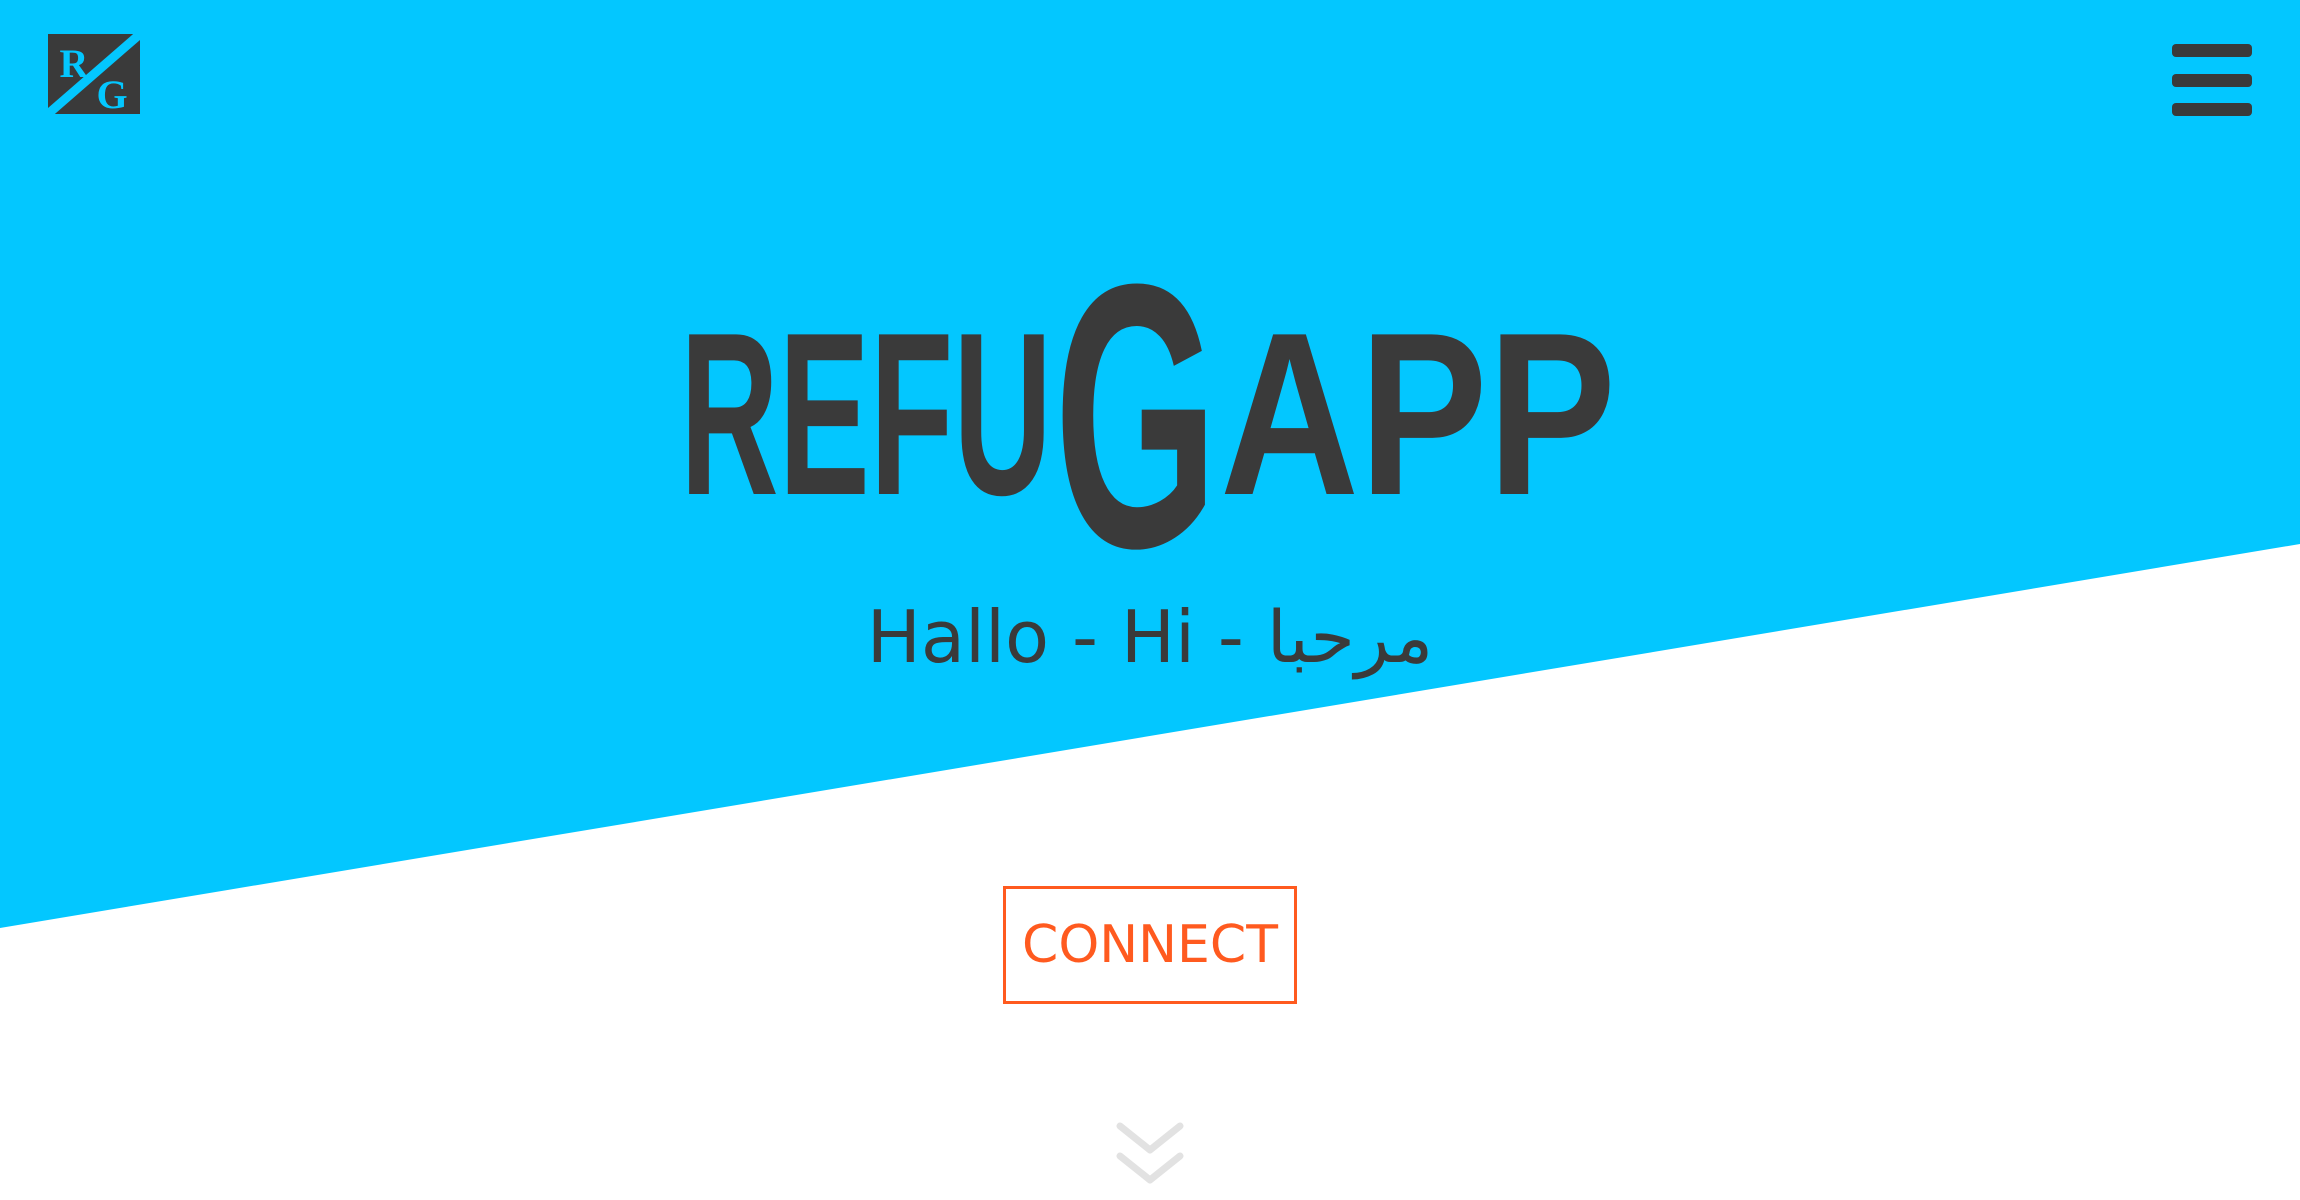 The height and width of the screenshot is (1200, 2300). I want to click on double-chevron-down-icon, so click(1150, 1154).